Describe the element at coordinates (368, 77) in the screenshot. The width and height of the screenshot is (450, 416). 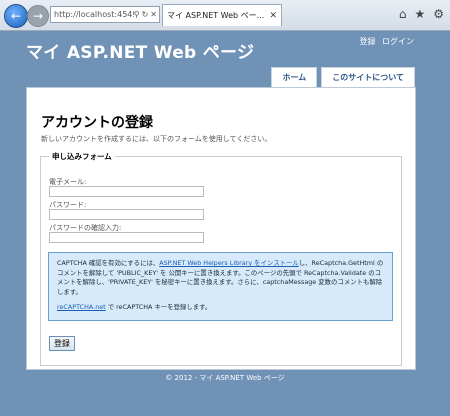
I see `menu-about: このサイトについて` at that location.